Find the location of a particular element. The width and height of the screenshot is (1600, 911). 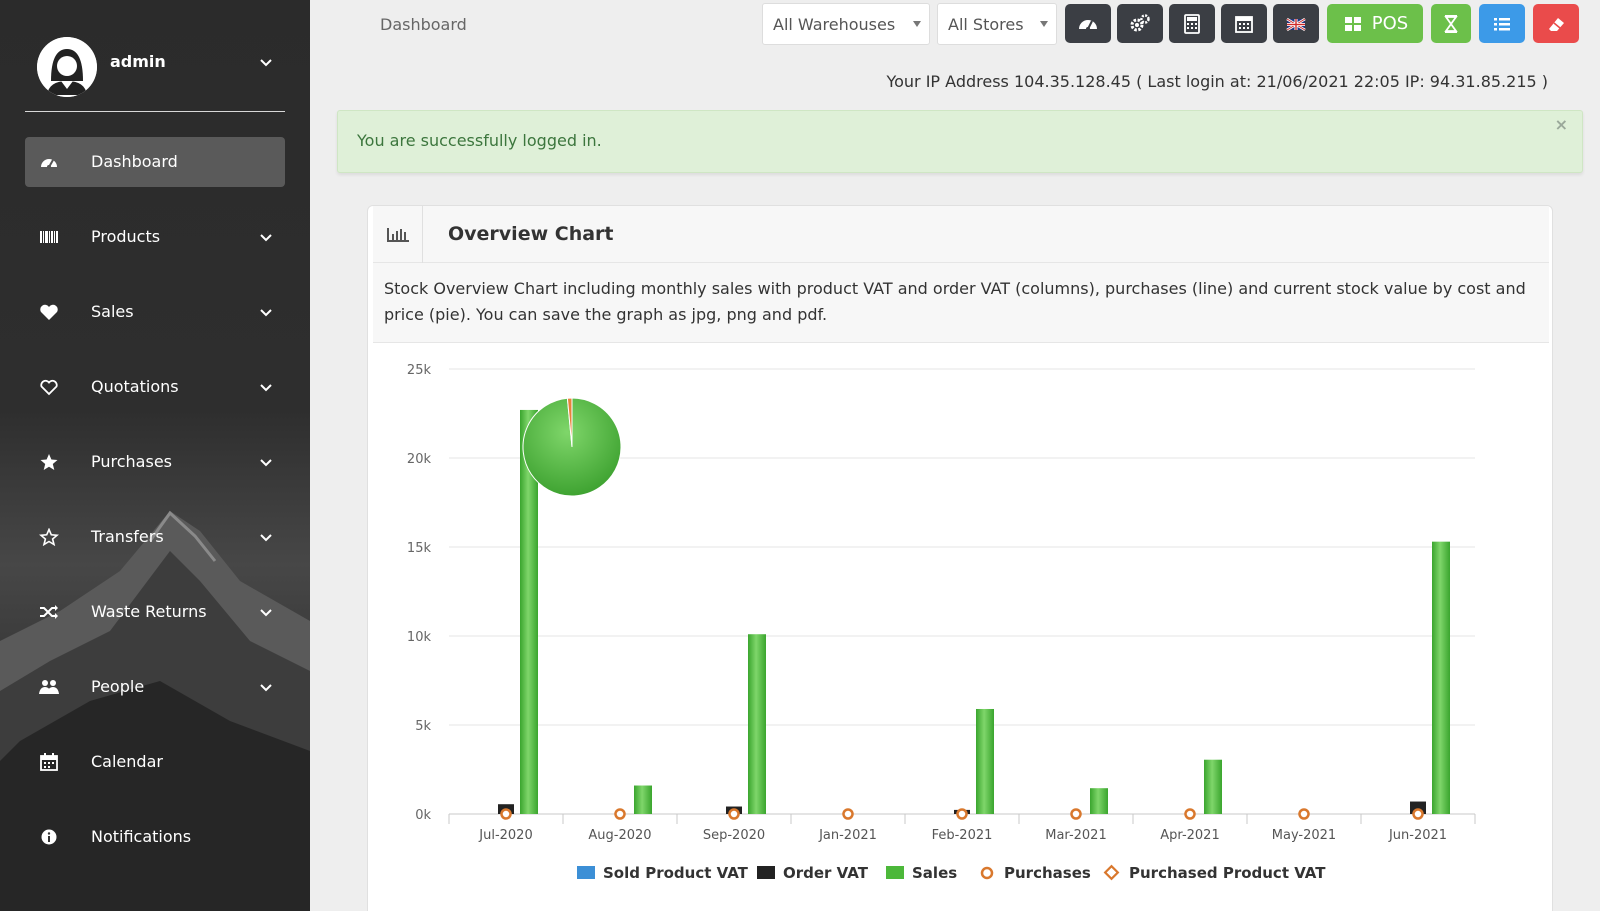

sidebar-item-sales: Sales is located at coordinates (155, 312).